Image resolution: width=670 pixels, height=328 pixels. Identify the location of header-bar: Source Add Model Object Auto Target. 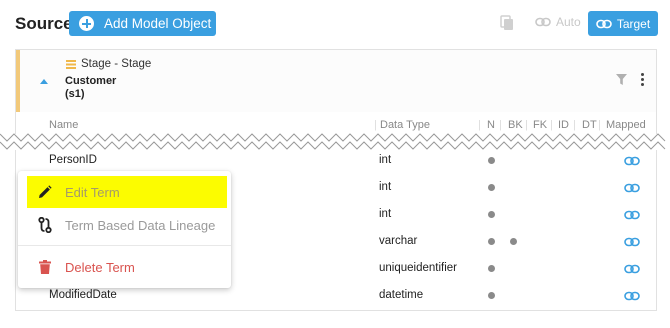
(335, 23).